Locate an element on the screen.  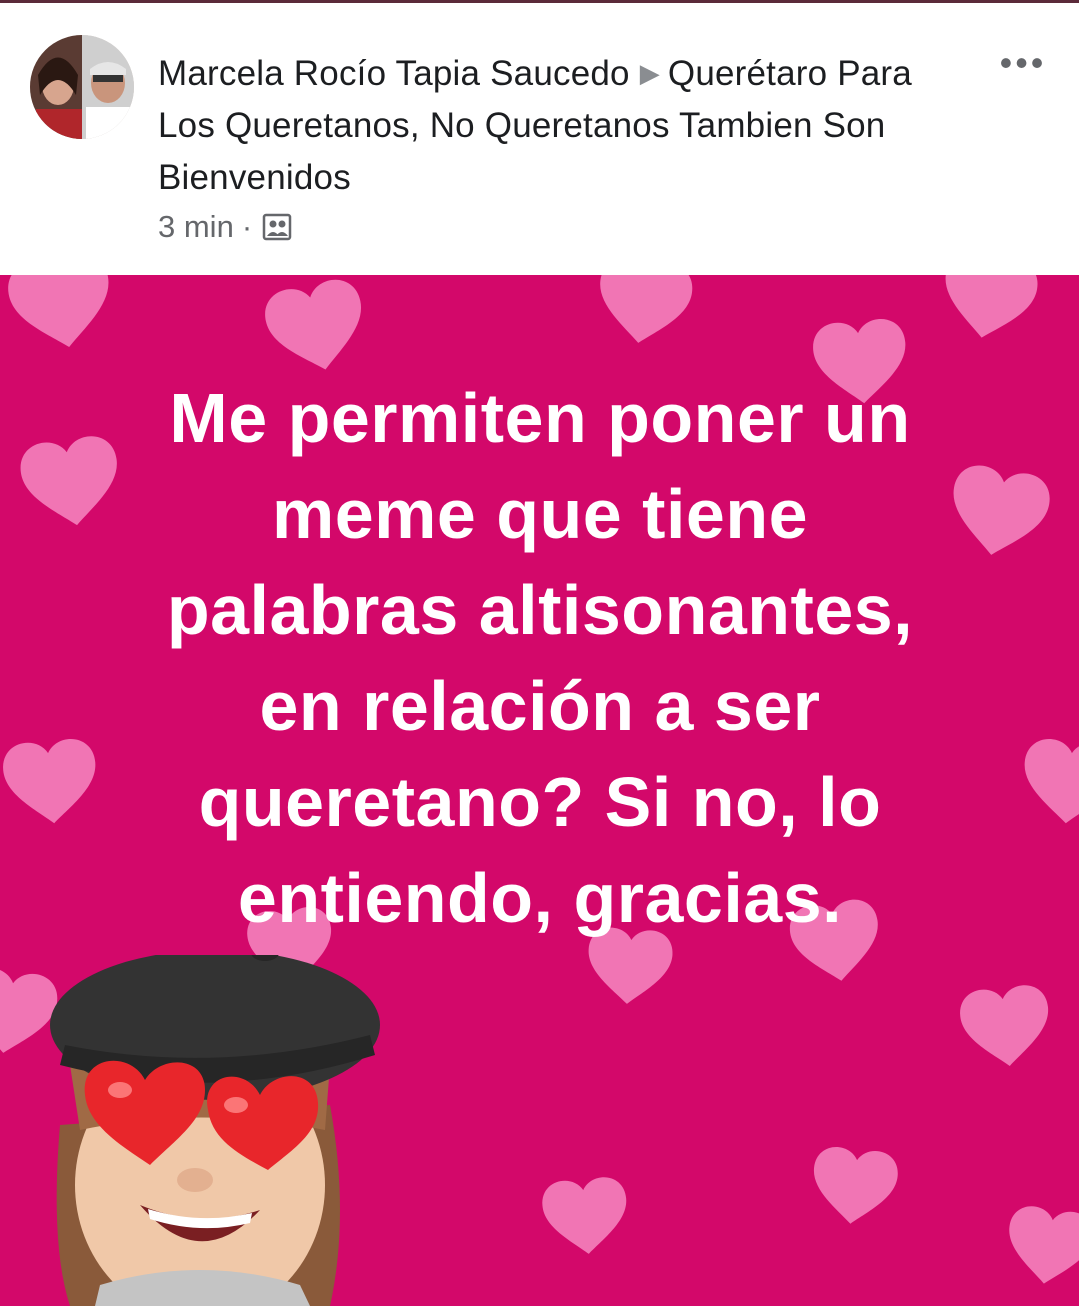
caption-line: meme que tiene is located at coordinates (540, 514).